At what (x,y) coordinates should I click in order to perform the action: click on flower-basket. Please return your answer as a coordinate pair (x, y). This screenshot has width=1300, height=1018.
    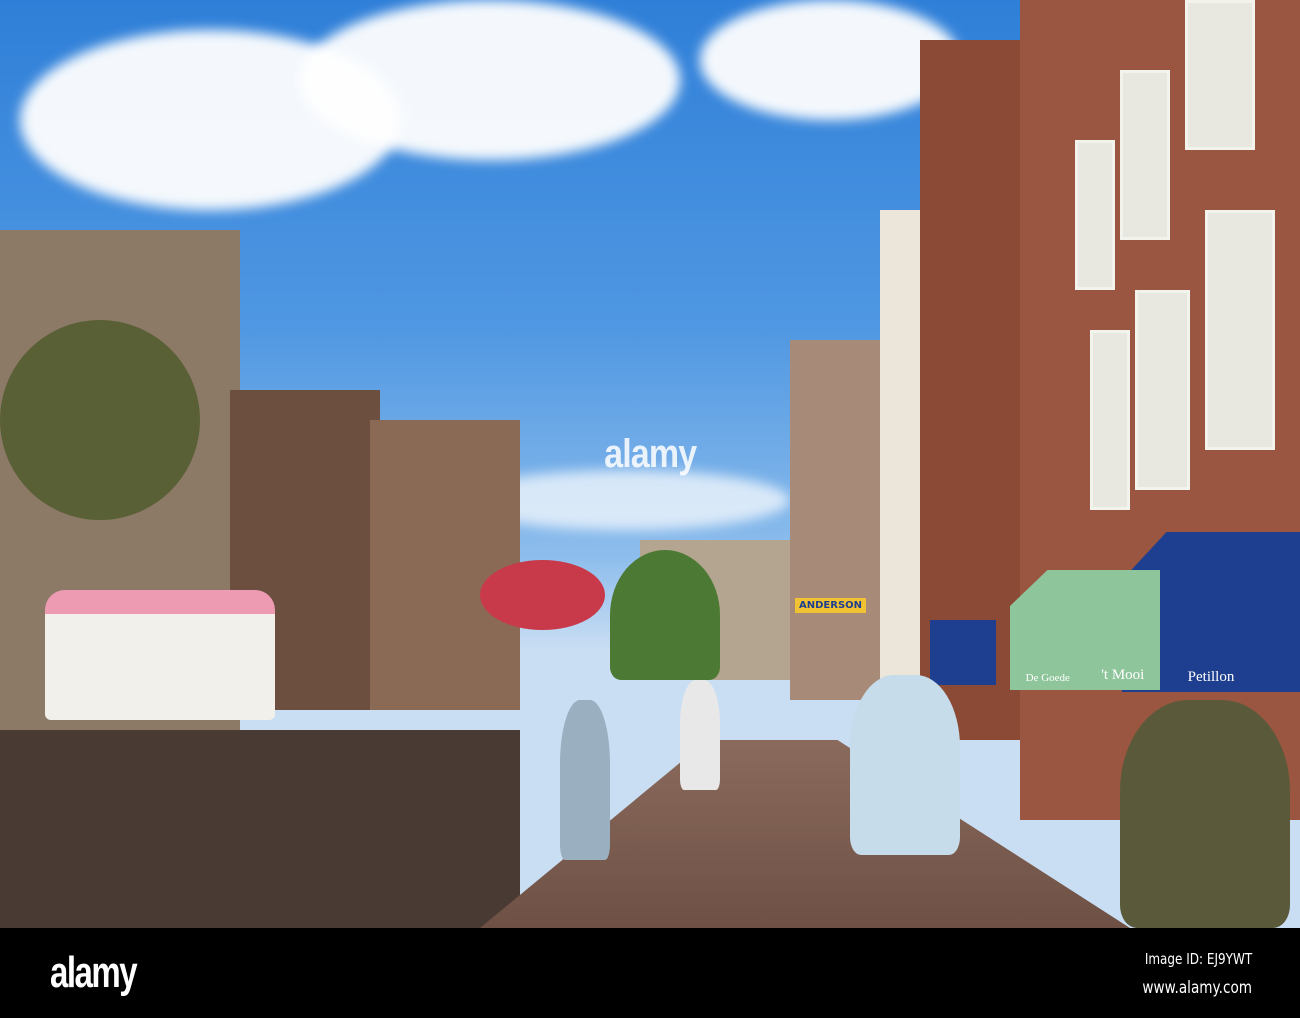
    Looking at the image, I should click on (542, 595).